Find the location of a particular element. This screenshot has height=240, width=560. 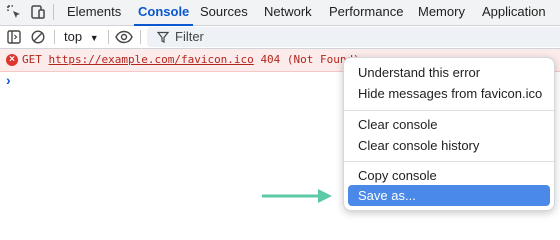

annotation-arrow-icon is located at coordinates (298, 197).